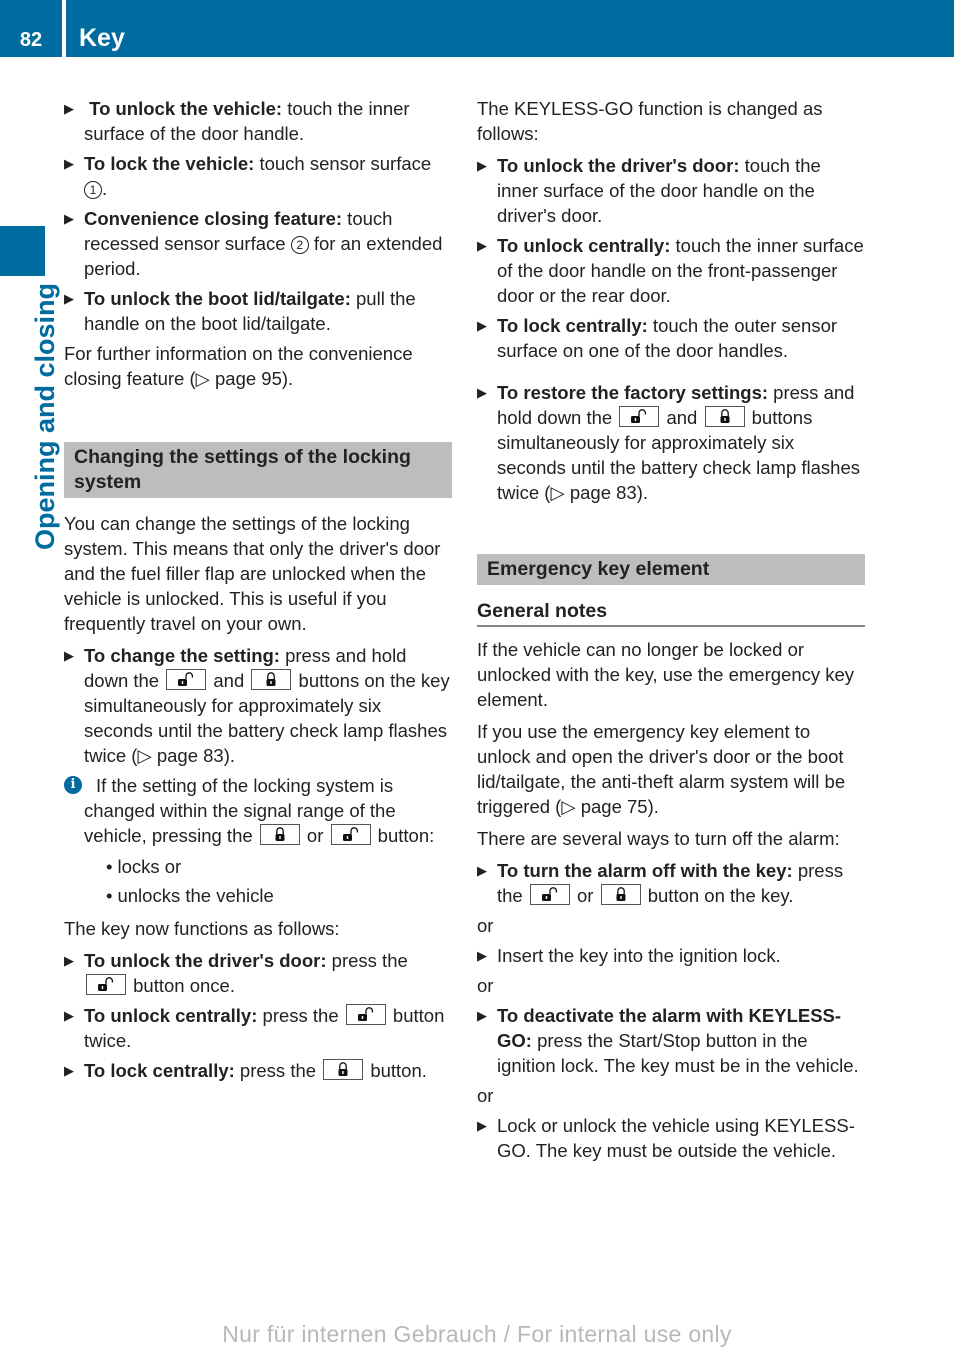  What do you see at coordinates (102, 38) in the screenshot?
I see `page-title: Key` at bounding box center [102, 38].